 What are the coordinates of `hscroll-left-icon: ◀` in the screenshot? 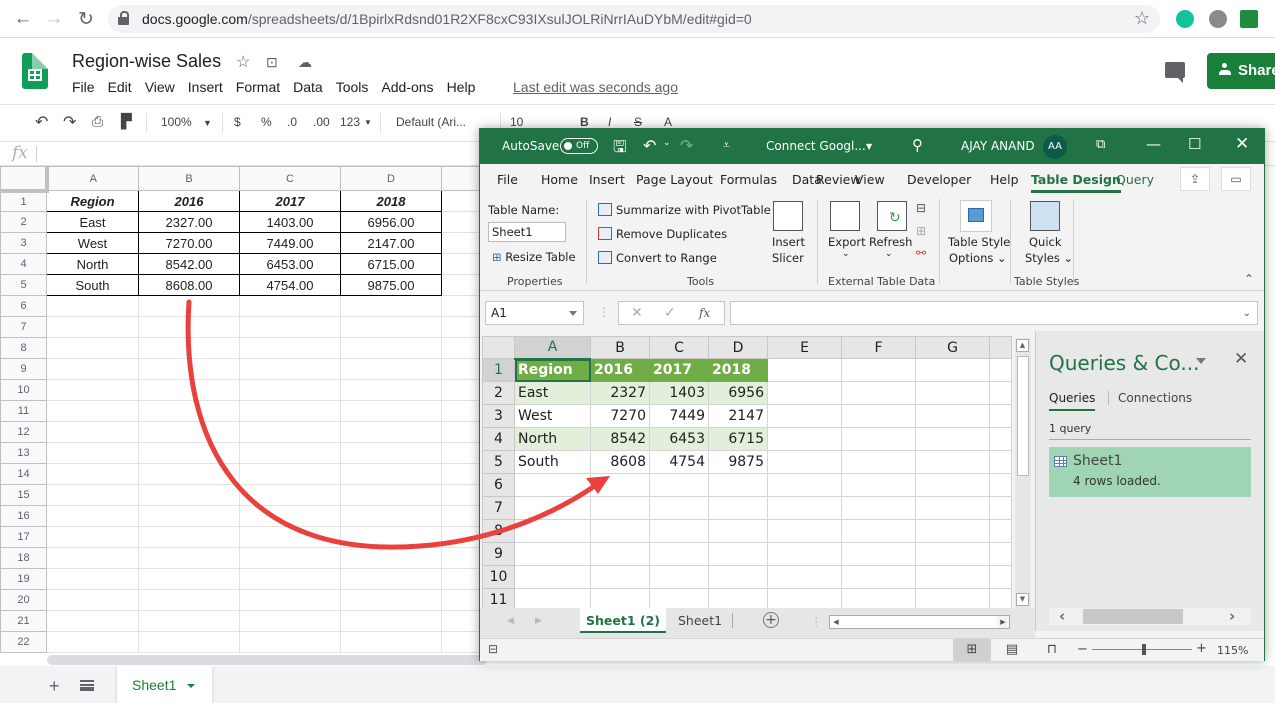 It's located at (836, 622).